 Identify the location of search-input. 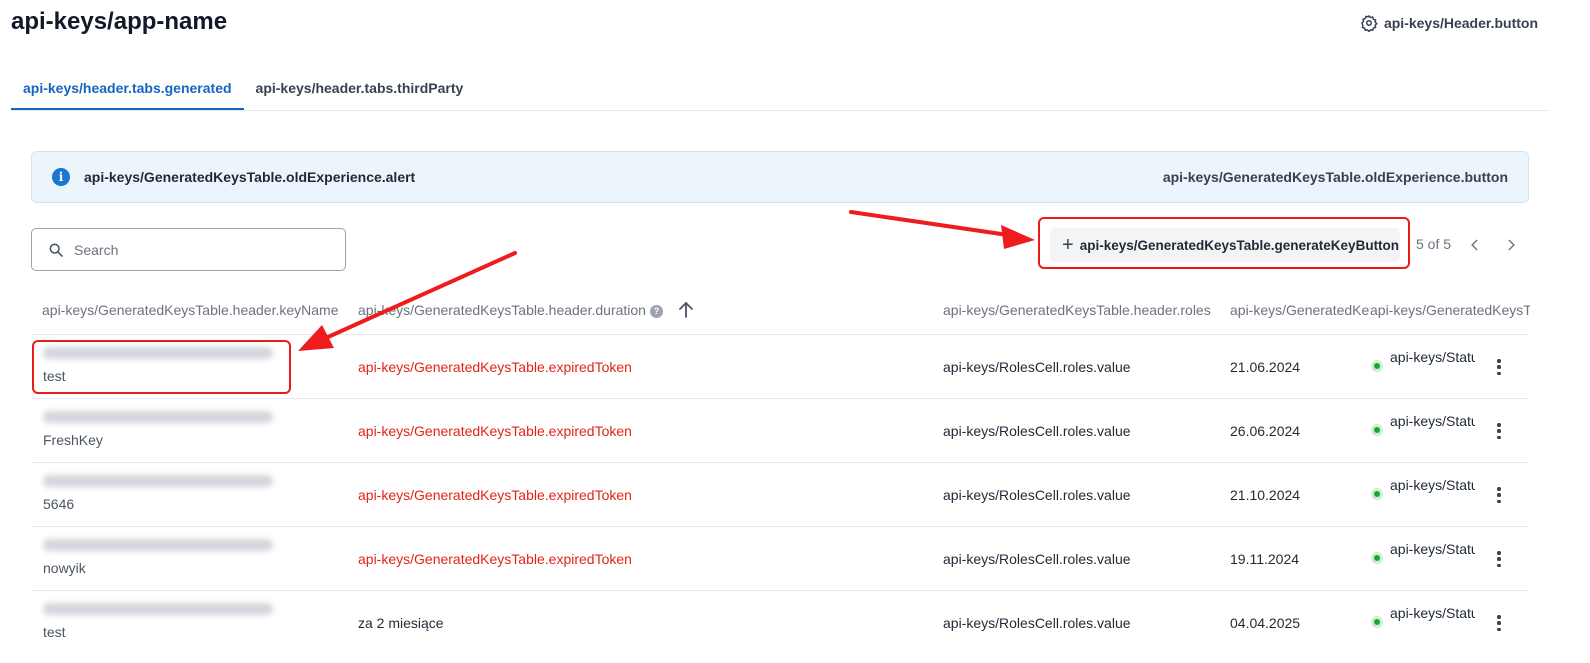
(194, 249).